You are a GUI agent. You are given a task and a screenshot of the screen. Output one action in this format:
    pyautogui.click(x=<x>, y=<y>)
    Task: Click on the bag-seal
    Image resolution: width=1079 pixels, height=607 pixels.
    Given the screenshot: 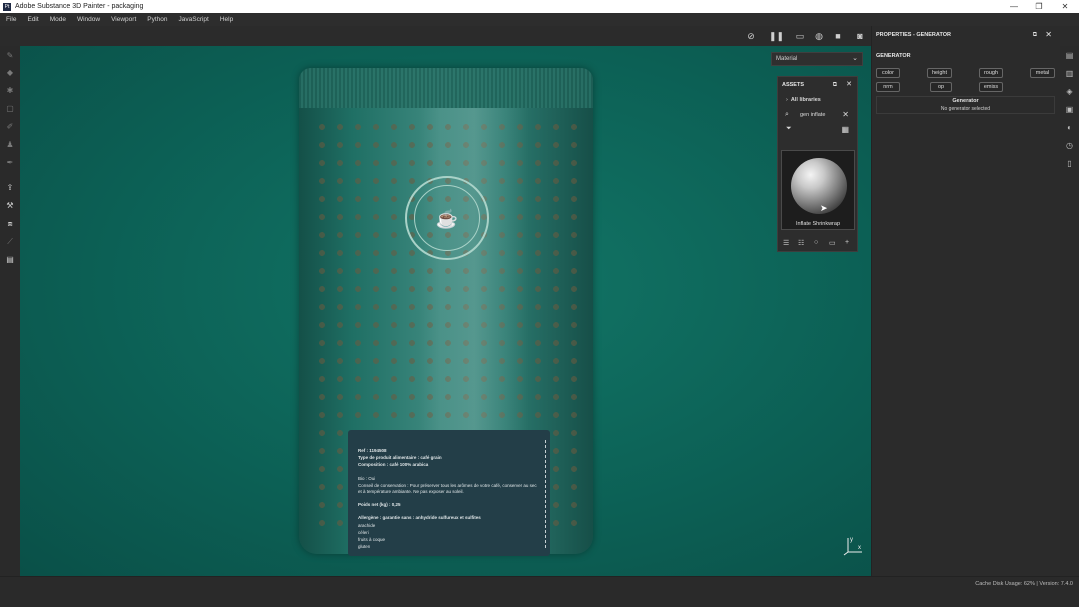 What is the action you would take?
    pyautogui.click(x=446, y=88)
    